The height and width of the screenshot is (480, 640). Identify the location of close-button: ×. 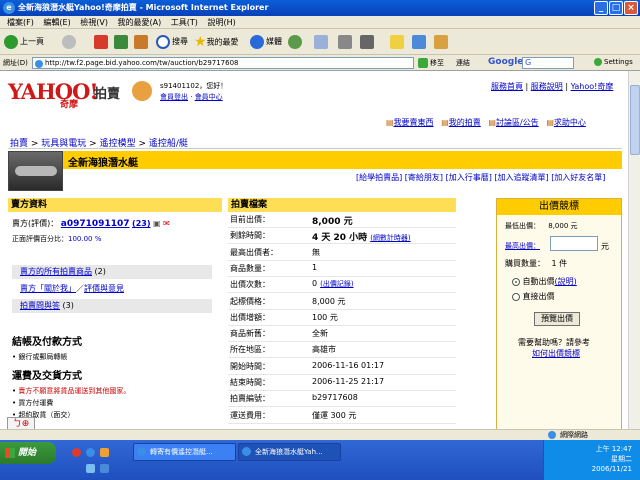
(631, 8).